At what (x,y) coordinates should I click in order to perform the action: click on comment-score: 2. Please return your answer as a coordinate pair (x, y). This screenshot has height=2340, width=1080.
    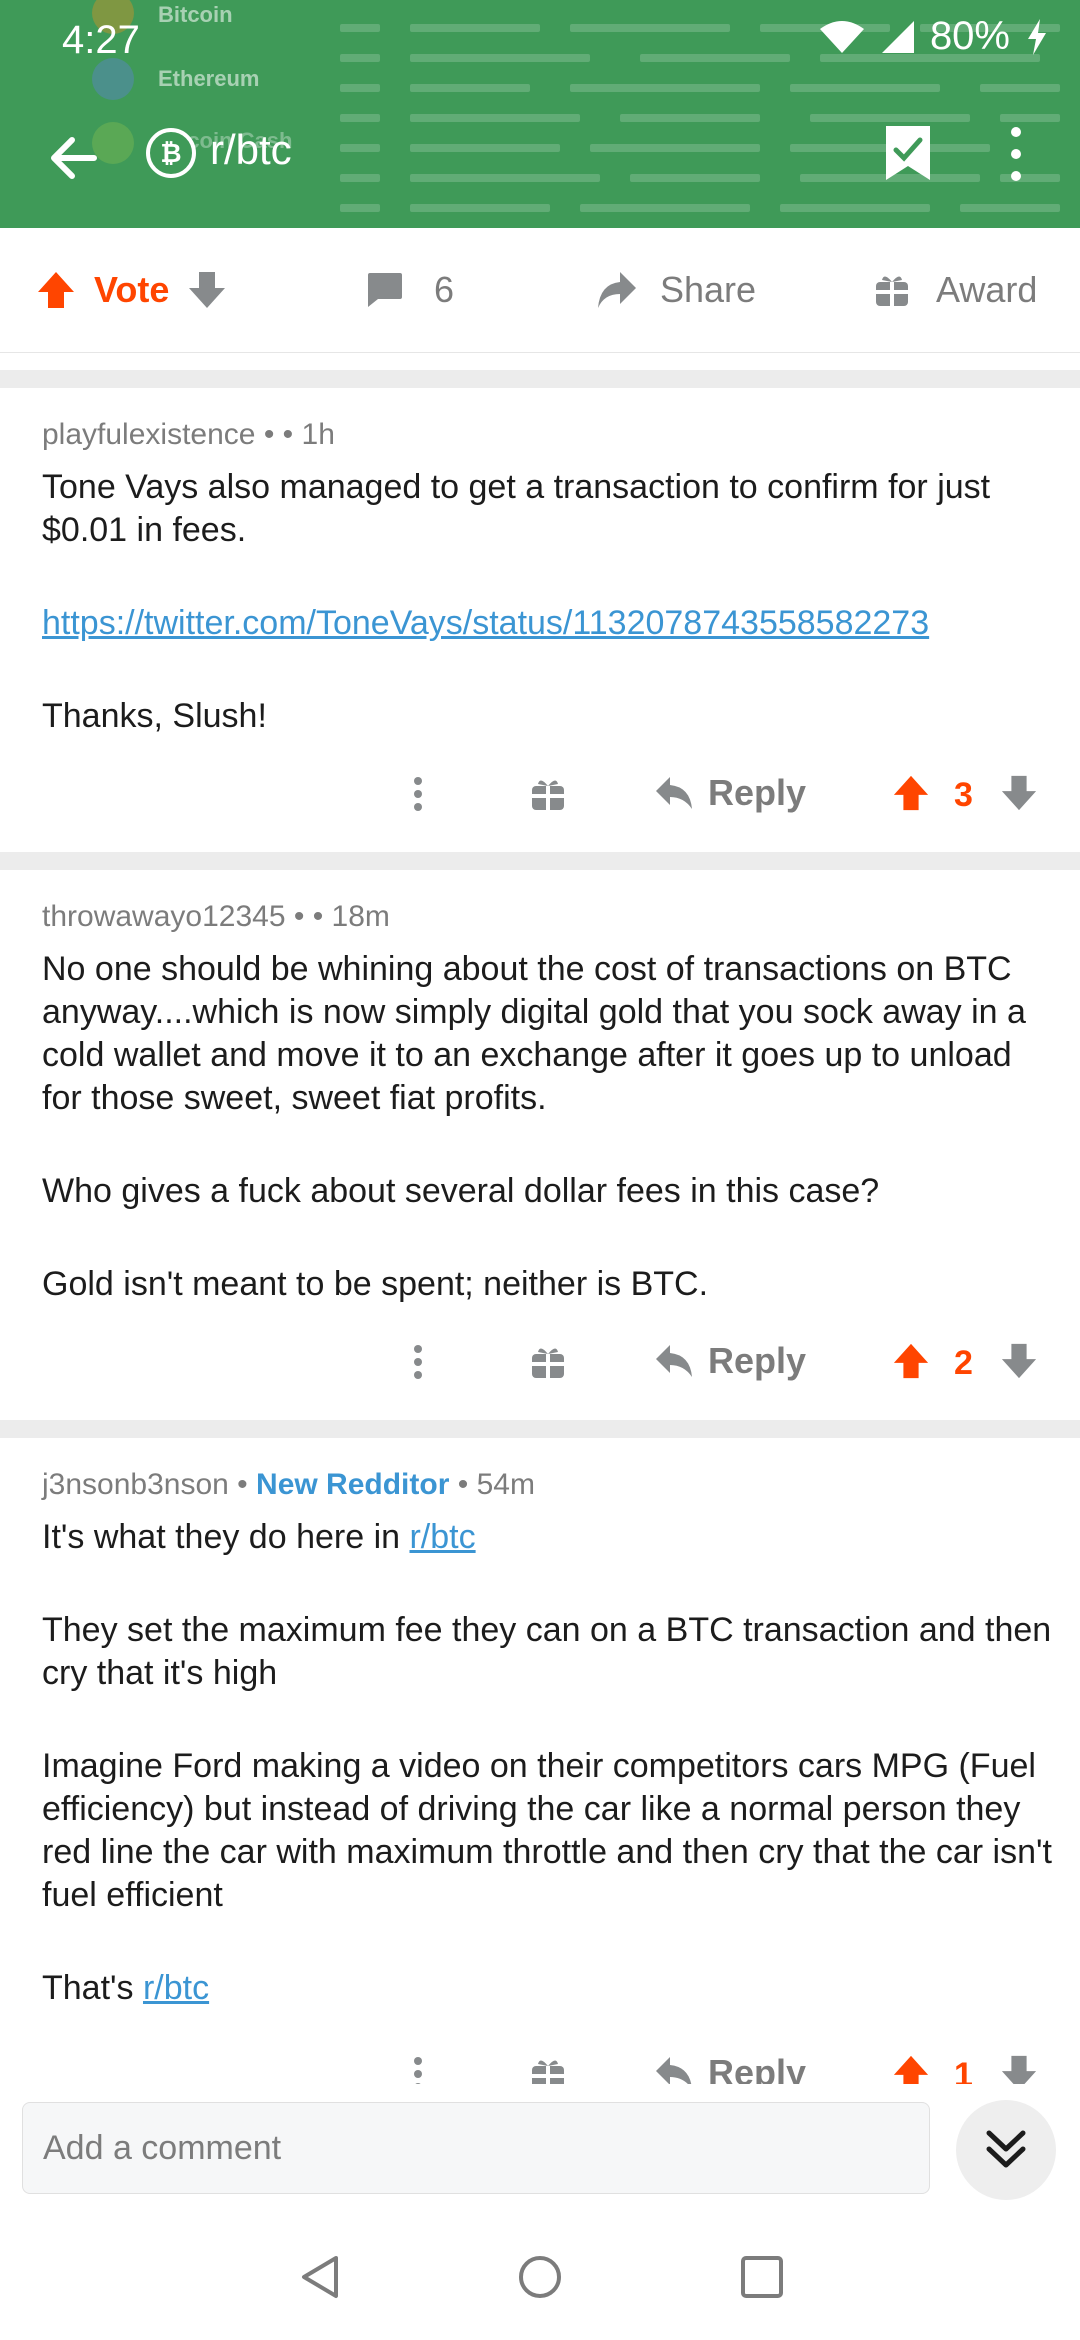
    Looking at the image, I should click on (963, 1363).